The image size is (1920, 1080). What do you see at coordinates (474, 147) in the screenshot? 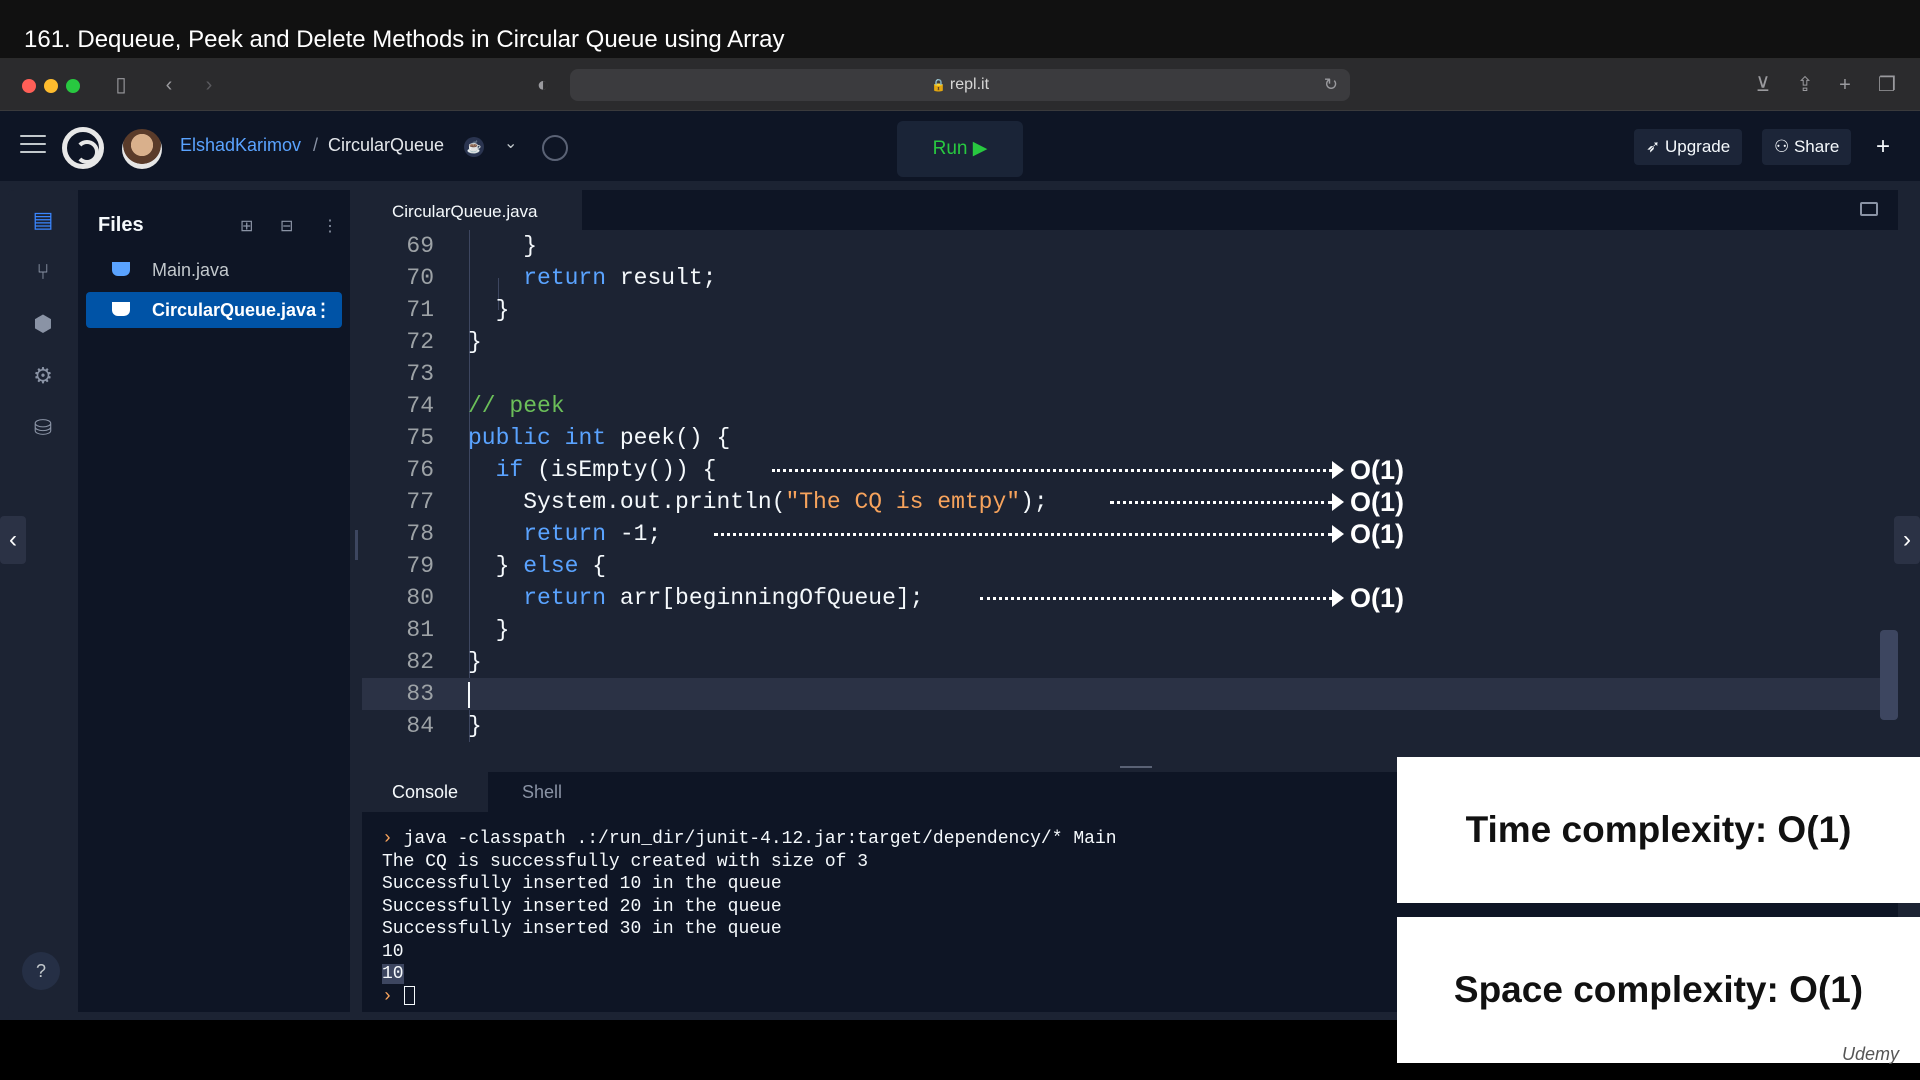
I see `java-language-icon: ☕` at bounding box center [474, 147].